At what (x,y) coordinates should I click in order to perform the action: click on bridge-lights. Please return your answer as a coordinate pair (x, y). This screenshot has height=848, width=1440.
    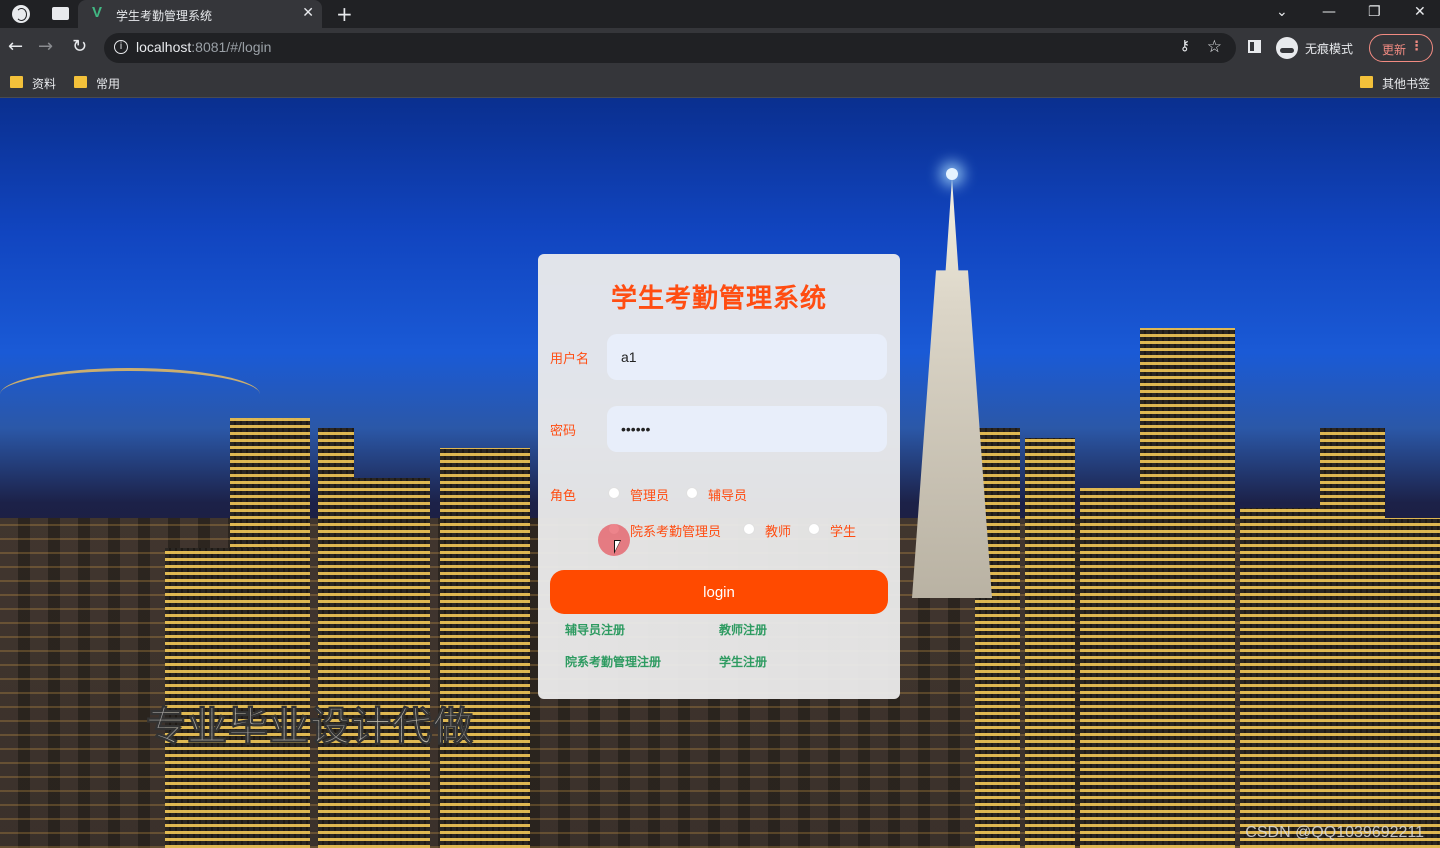
    Looking at the image, I should click on (130, 394).